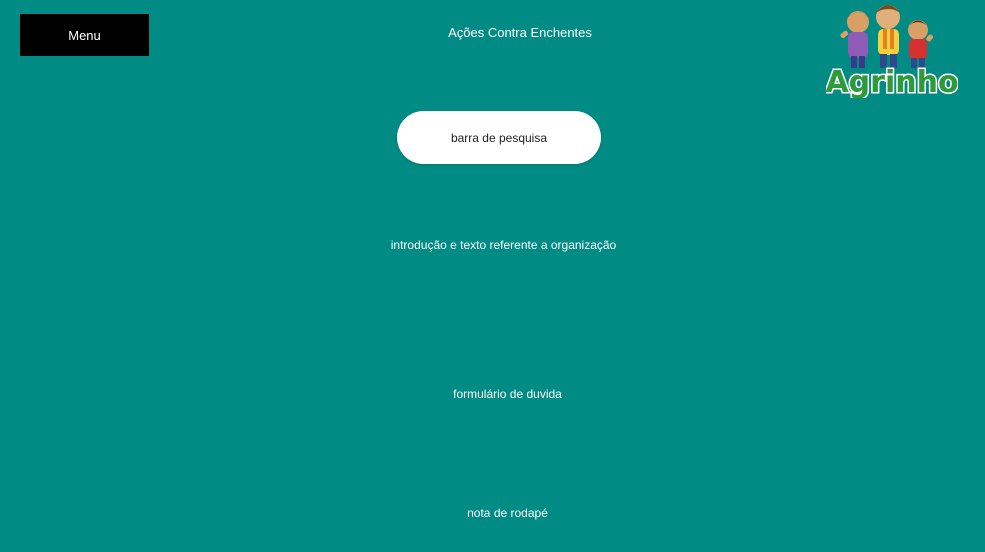  Describe the element at coordinates (507, 394) in the screenshot. I see `question-form-placeholder: formulário de duvida` at that location.